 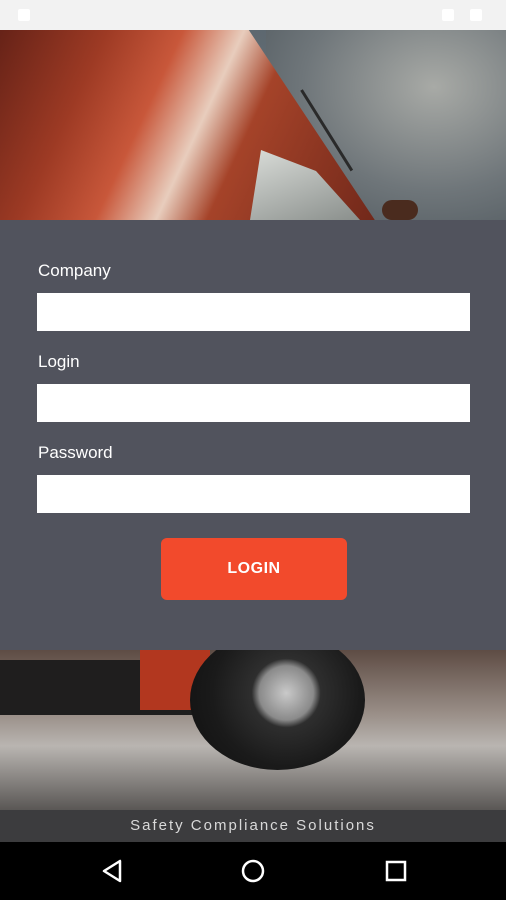 I want to click on footer-bar: Safety Compliance Solutions, so click(x=253, y=826).